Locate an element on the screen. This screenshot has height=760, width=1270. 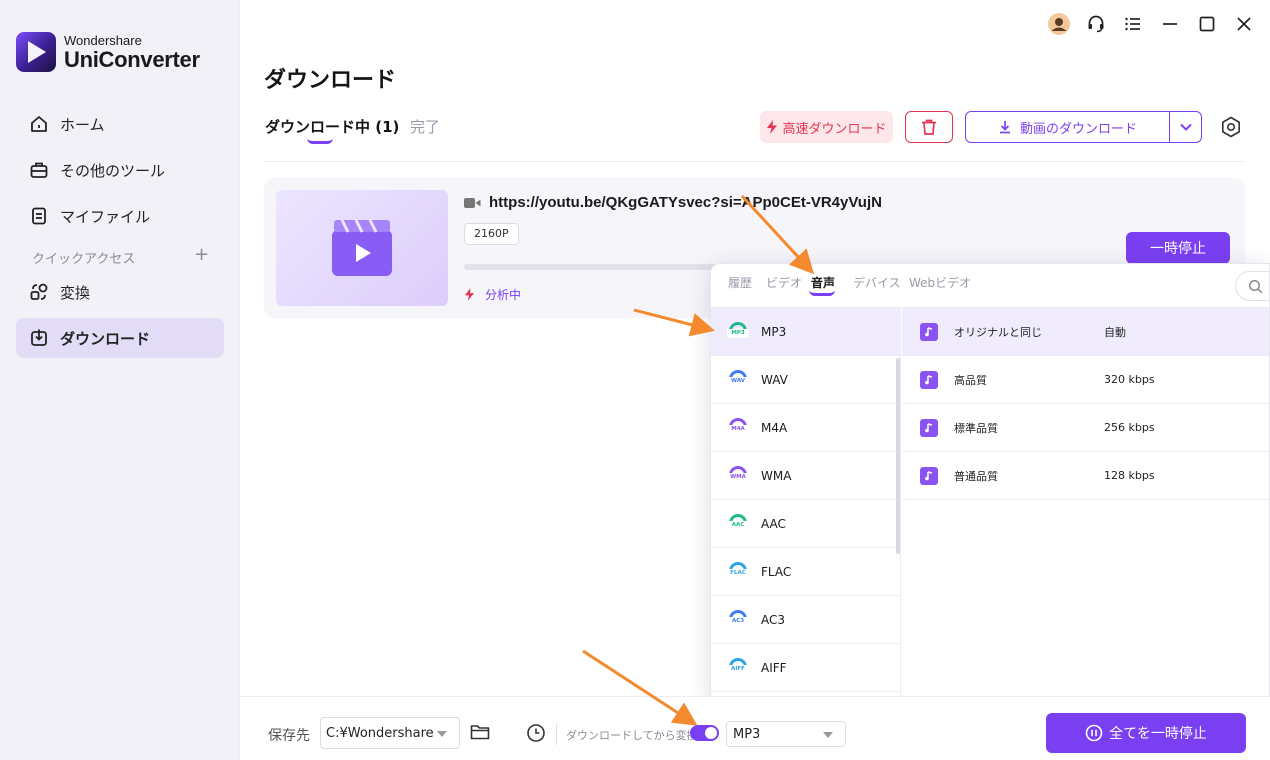
quality-value: 128 kbps is located at coordinates (1129, 475).